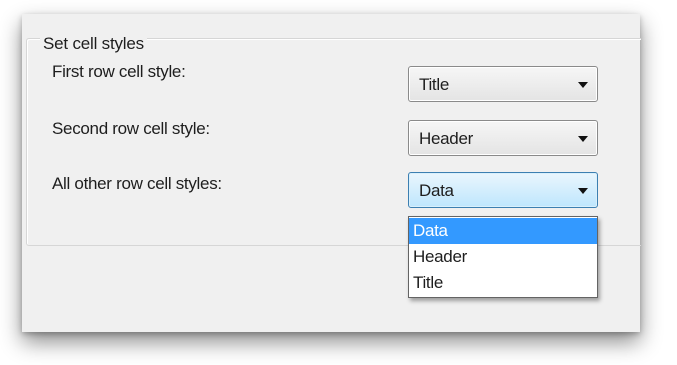 The width and height of the screenshot is (677, 365). Describe the element at coordinates (503, 138) in the screenshot. I see `second-row-style-select: Header` at that location.